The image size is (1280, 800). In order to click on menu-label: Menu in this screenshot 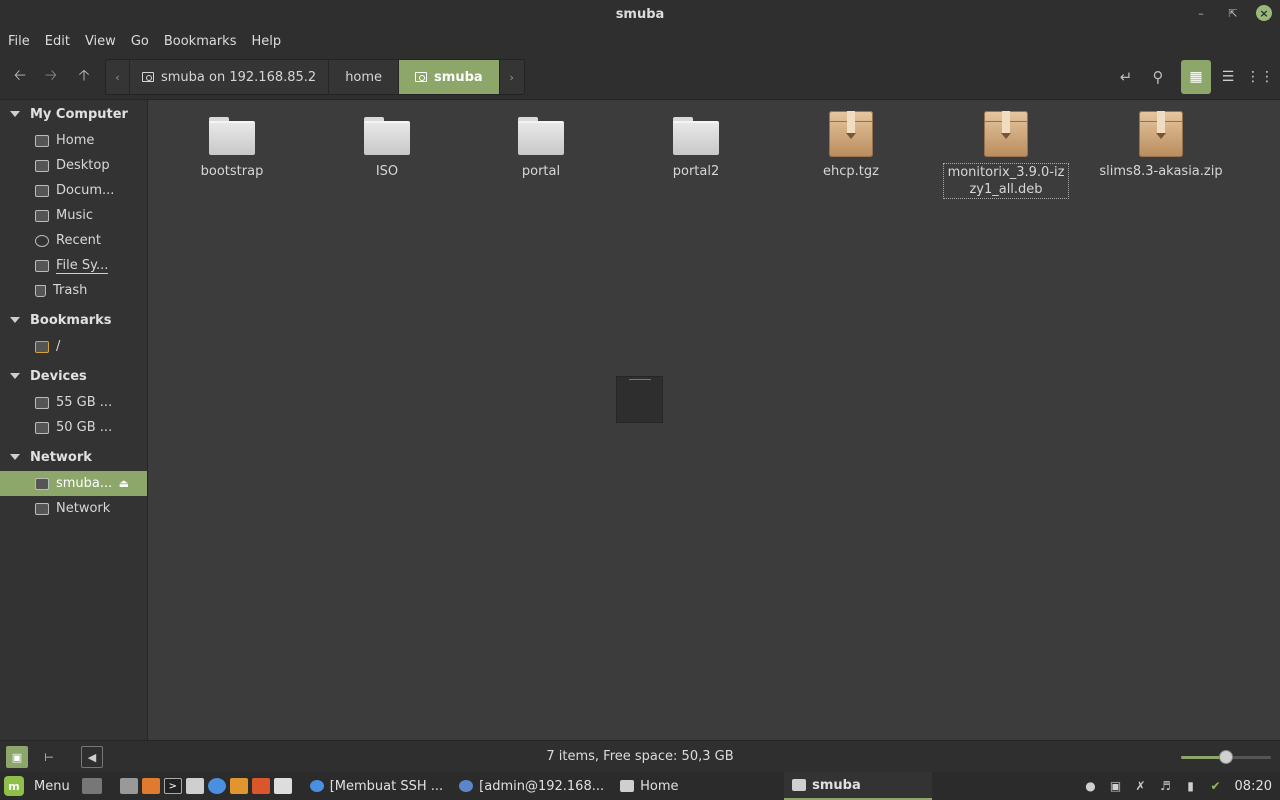, I will do `click(52, 786)`.